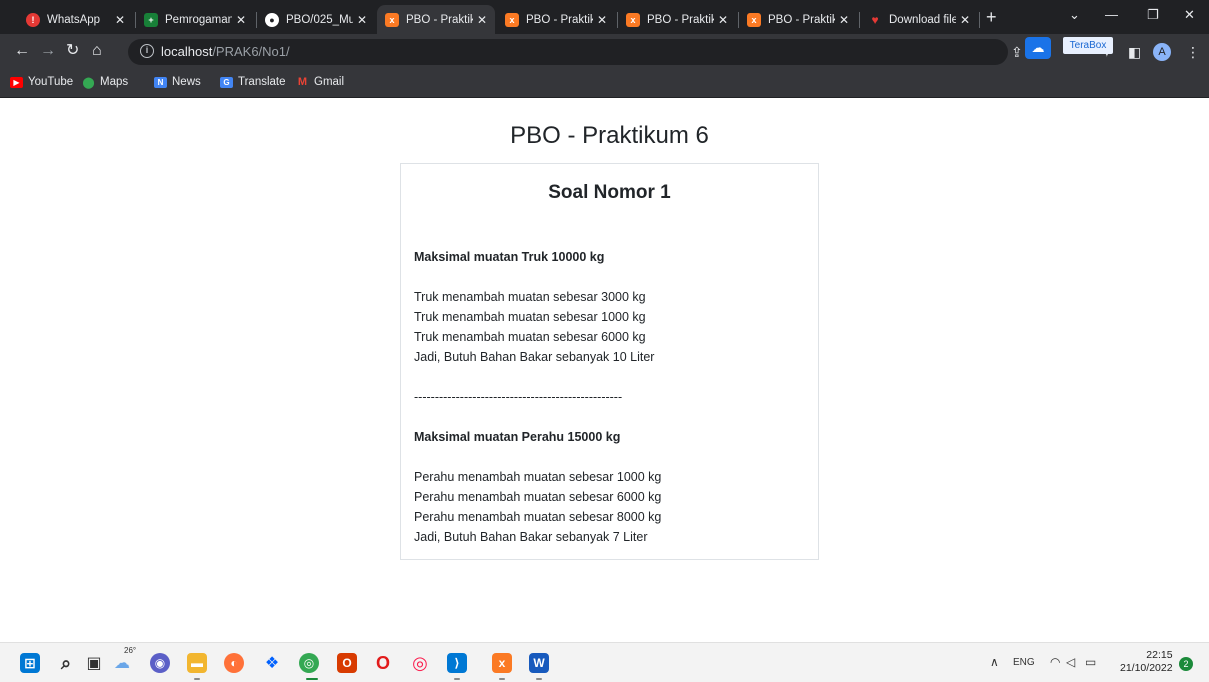 The image size is (1209, 682). I want to click on boat-fuel-result: Jadi, Butuh Bahan Bakar sebanyak 7 Liter, so click(531, 537).